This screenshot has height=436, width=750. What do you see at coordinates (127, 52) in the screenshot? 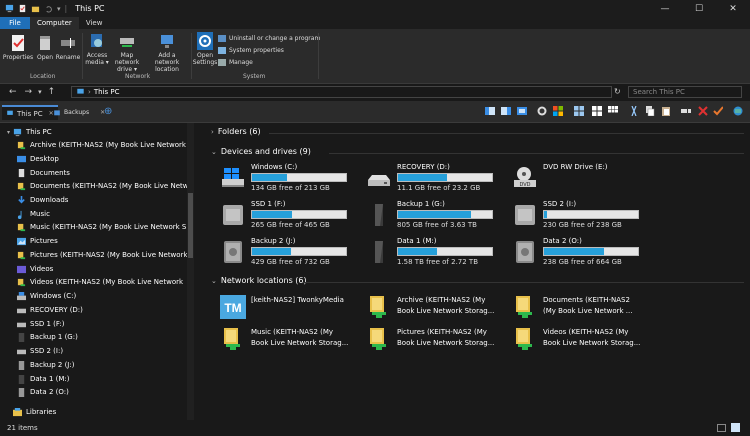
I see `map-network-drive-button: Map network drive ▾` at bounding box center [127, 52].